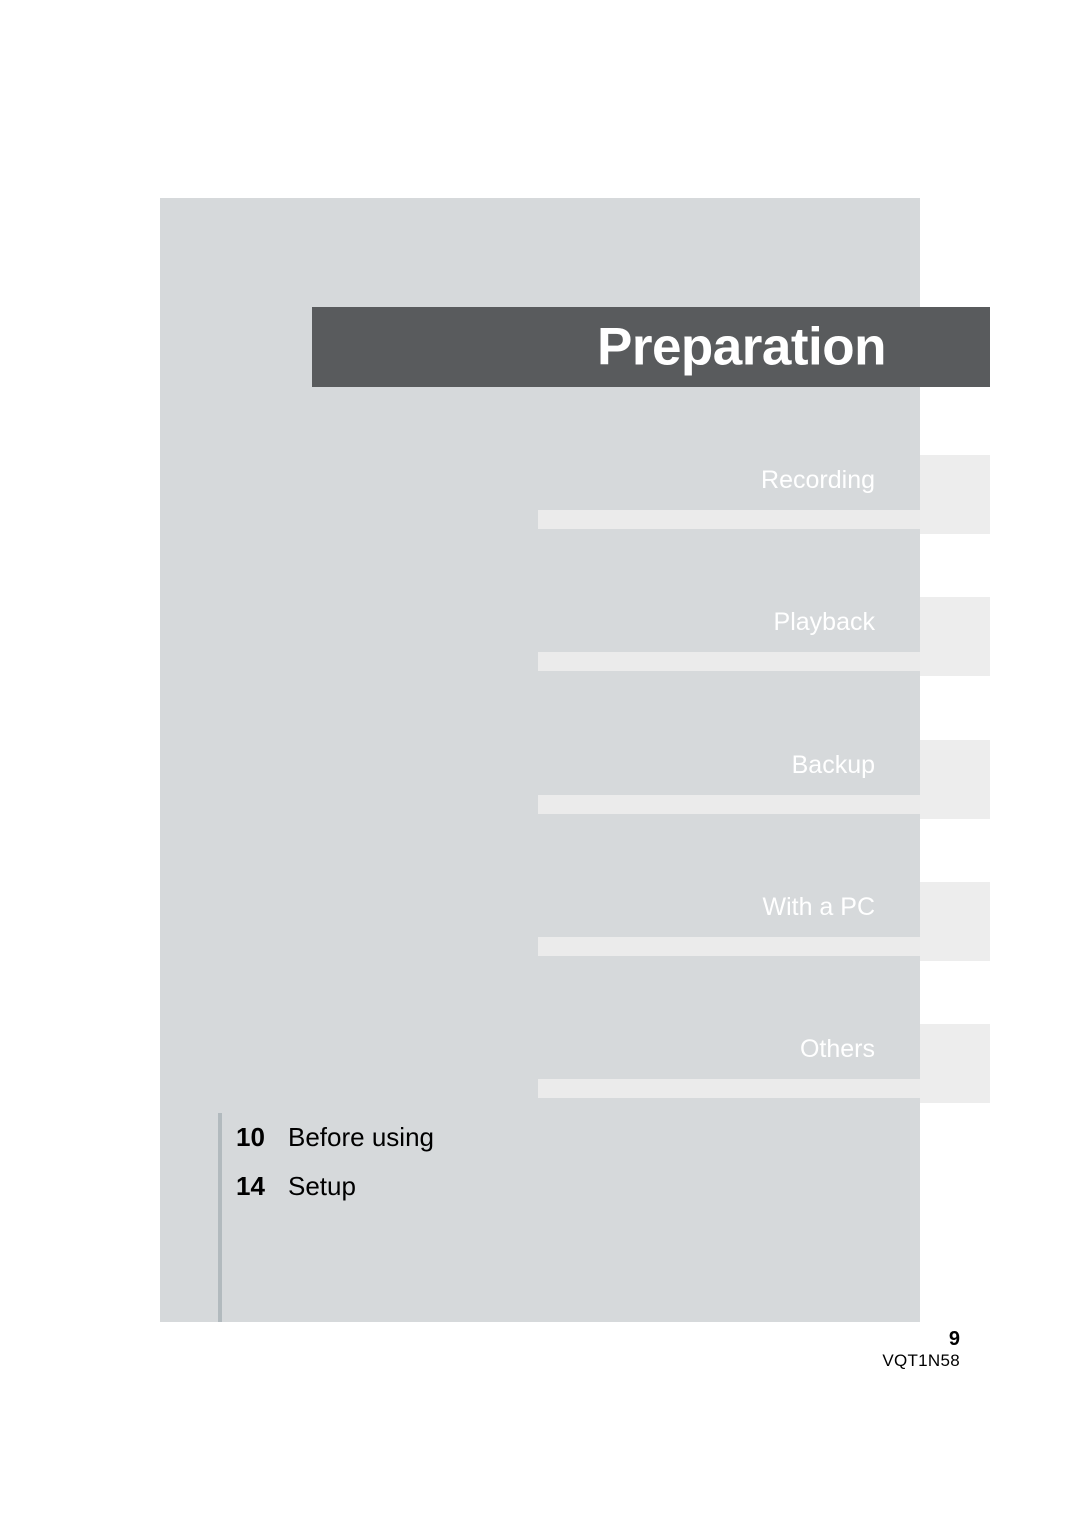 The image size is (1080, 1526). What do you see at coordinates (830, 1349) in the screenshot?
I see `page-footer: 9 VQT1N58` at bounding box center [830, 1349].